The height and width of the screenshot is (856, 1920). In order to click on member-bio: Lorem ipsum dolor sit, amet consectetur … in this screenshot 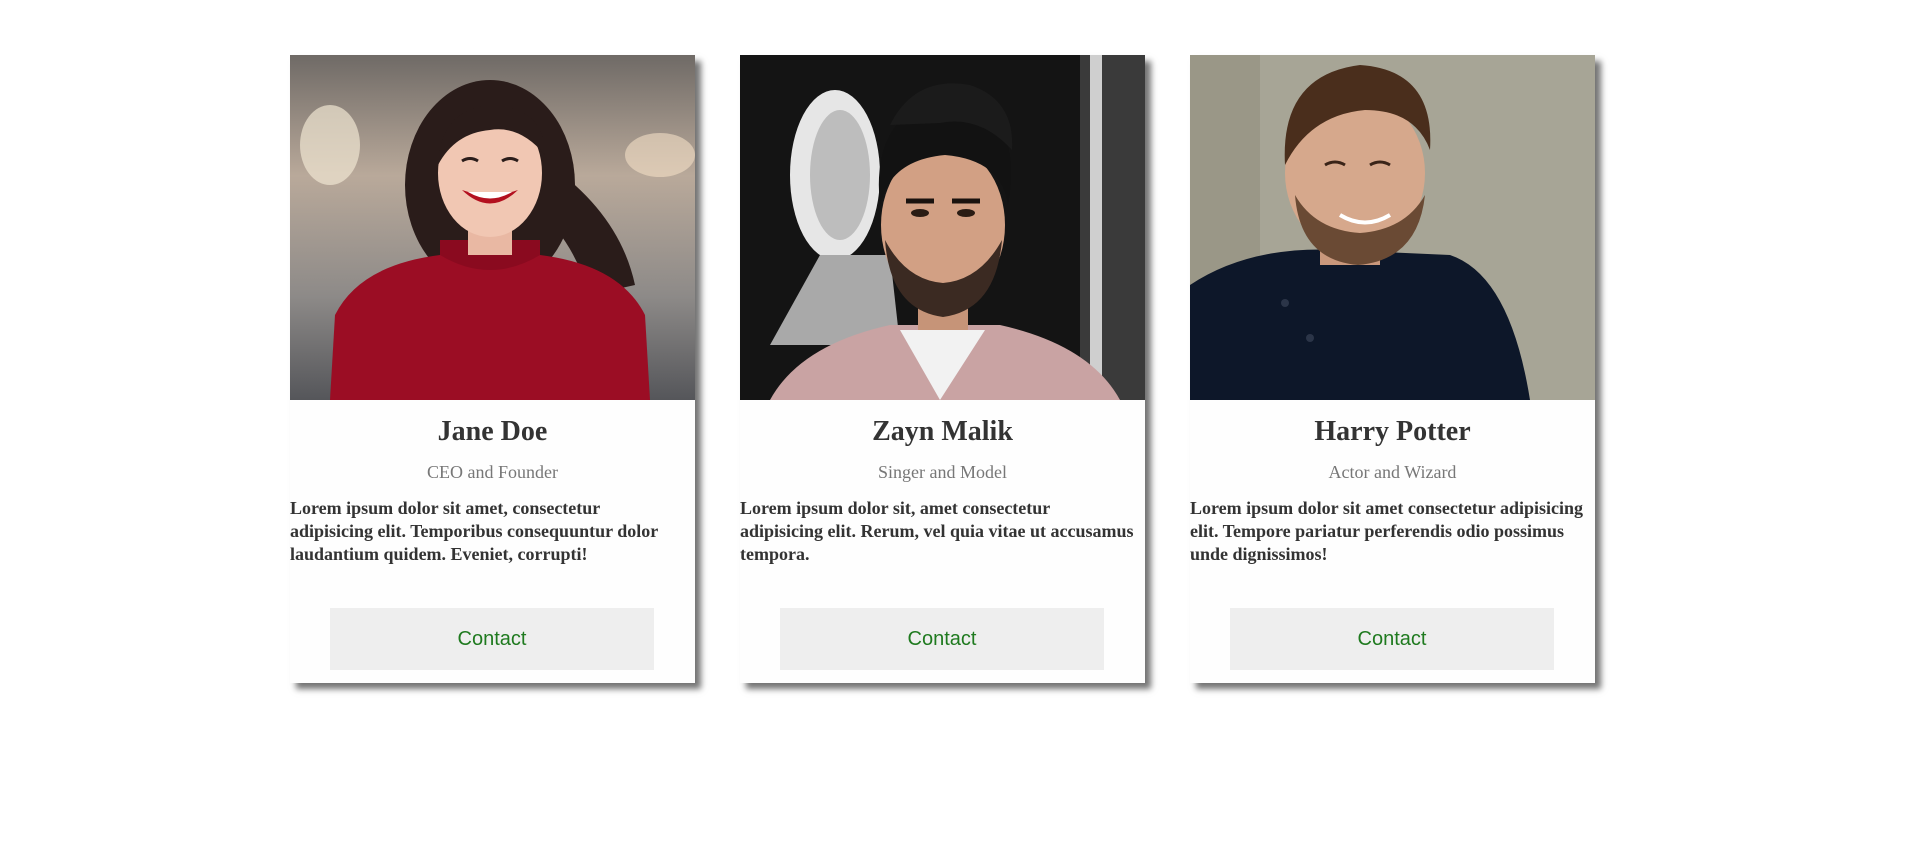, I will do `click(937, 531)`.